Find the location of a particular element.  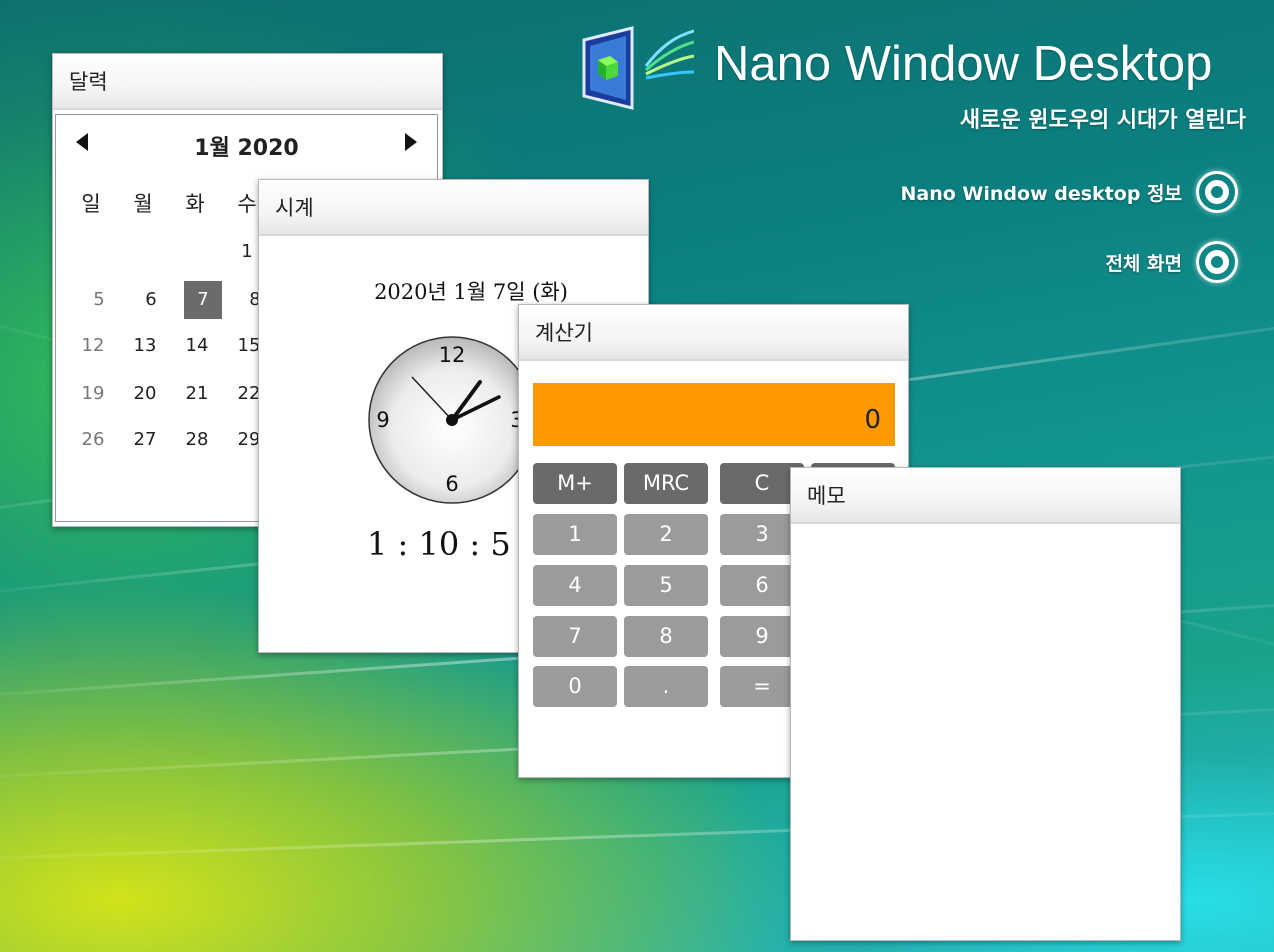

weekday-header: 월 is located at coordinates (143, 204).